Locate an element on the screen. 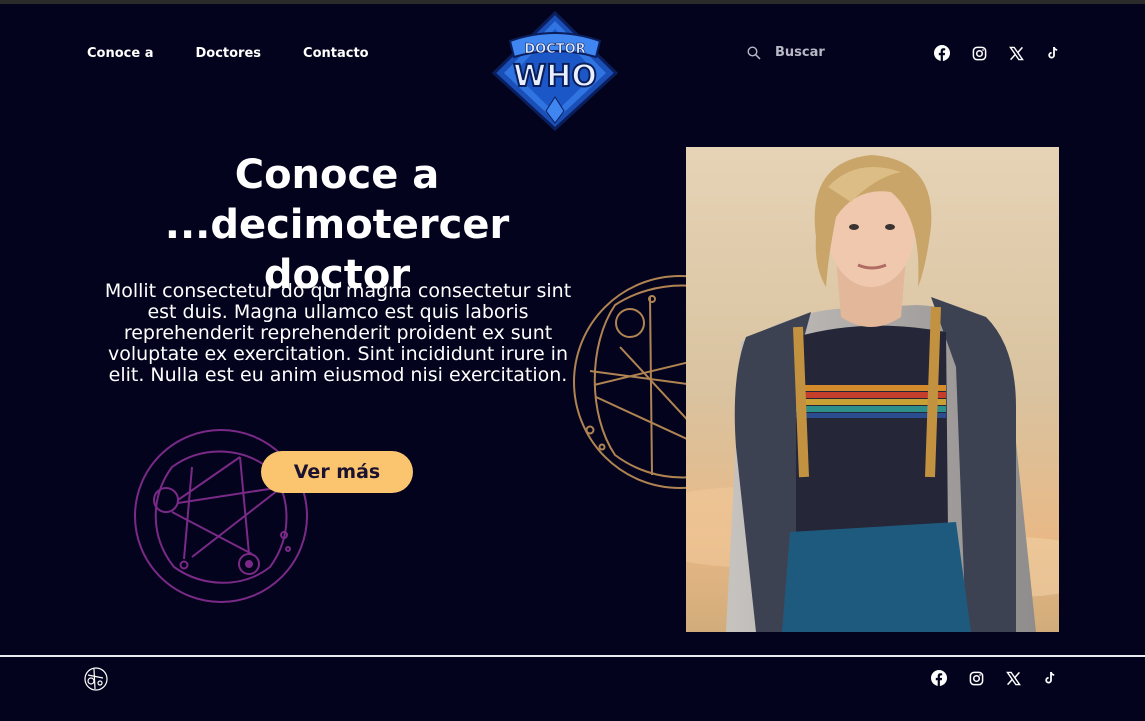  ver-mas-button: Ver más is located at coordinates (337, 472).